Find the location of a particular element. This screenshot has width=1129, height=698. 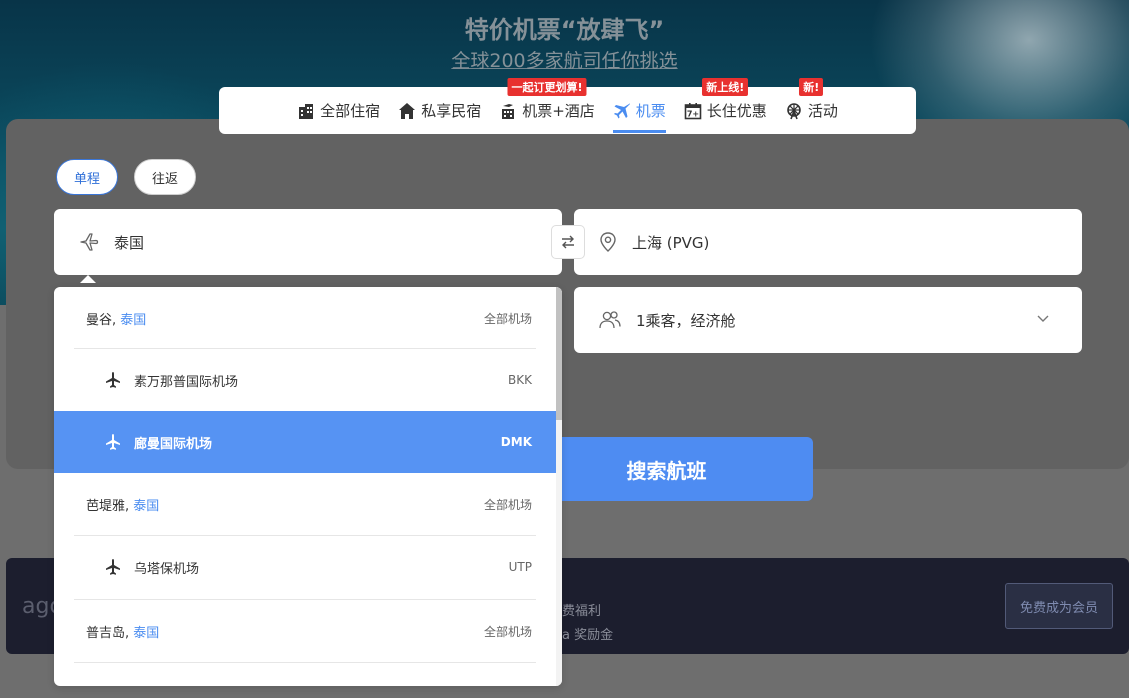

suggestion-label: 曼谷, 泰国 is located at coordinates (116, 320).